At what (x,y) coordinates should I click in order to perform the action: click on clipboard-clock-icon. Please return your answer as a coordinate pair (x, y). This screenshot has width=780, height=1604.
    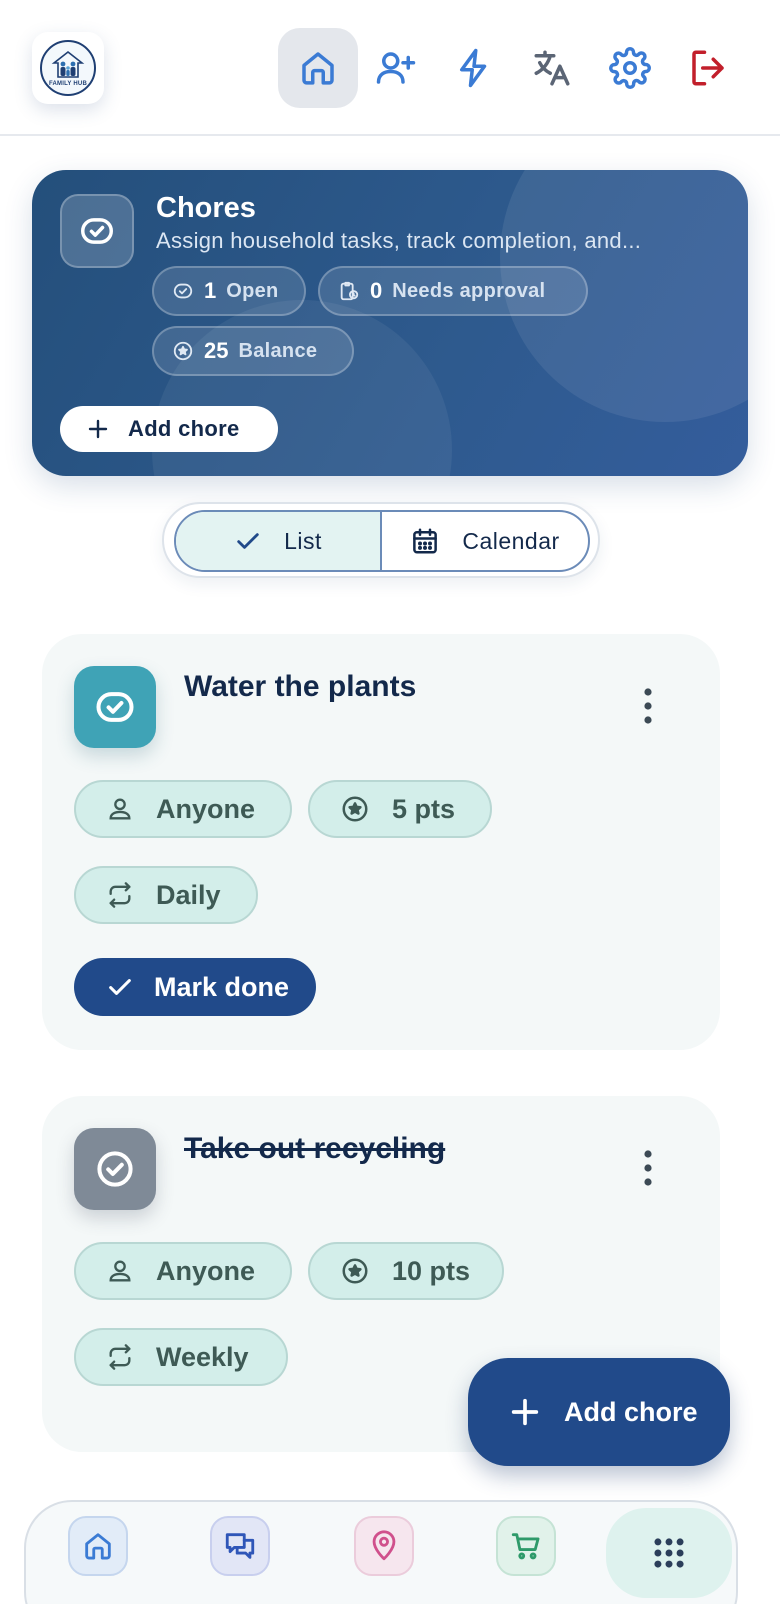
    Looking at the image, I should click on (349, 291).